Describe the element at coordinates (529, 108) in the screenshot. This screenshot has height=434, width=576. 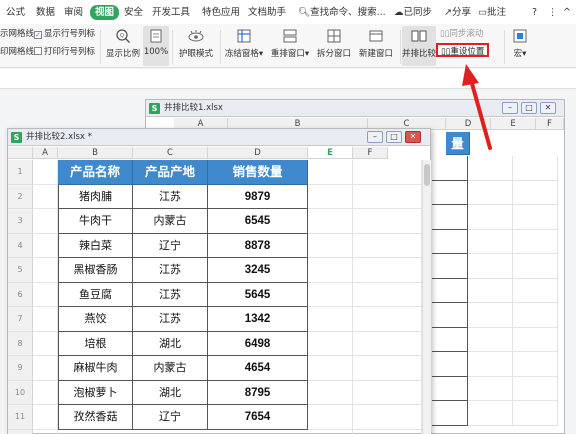
I see `maximize-icon: □` at that location.